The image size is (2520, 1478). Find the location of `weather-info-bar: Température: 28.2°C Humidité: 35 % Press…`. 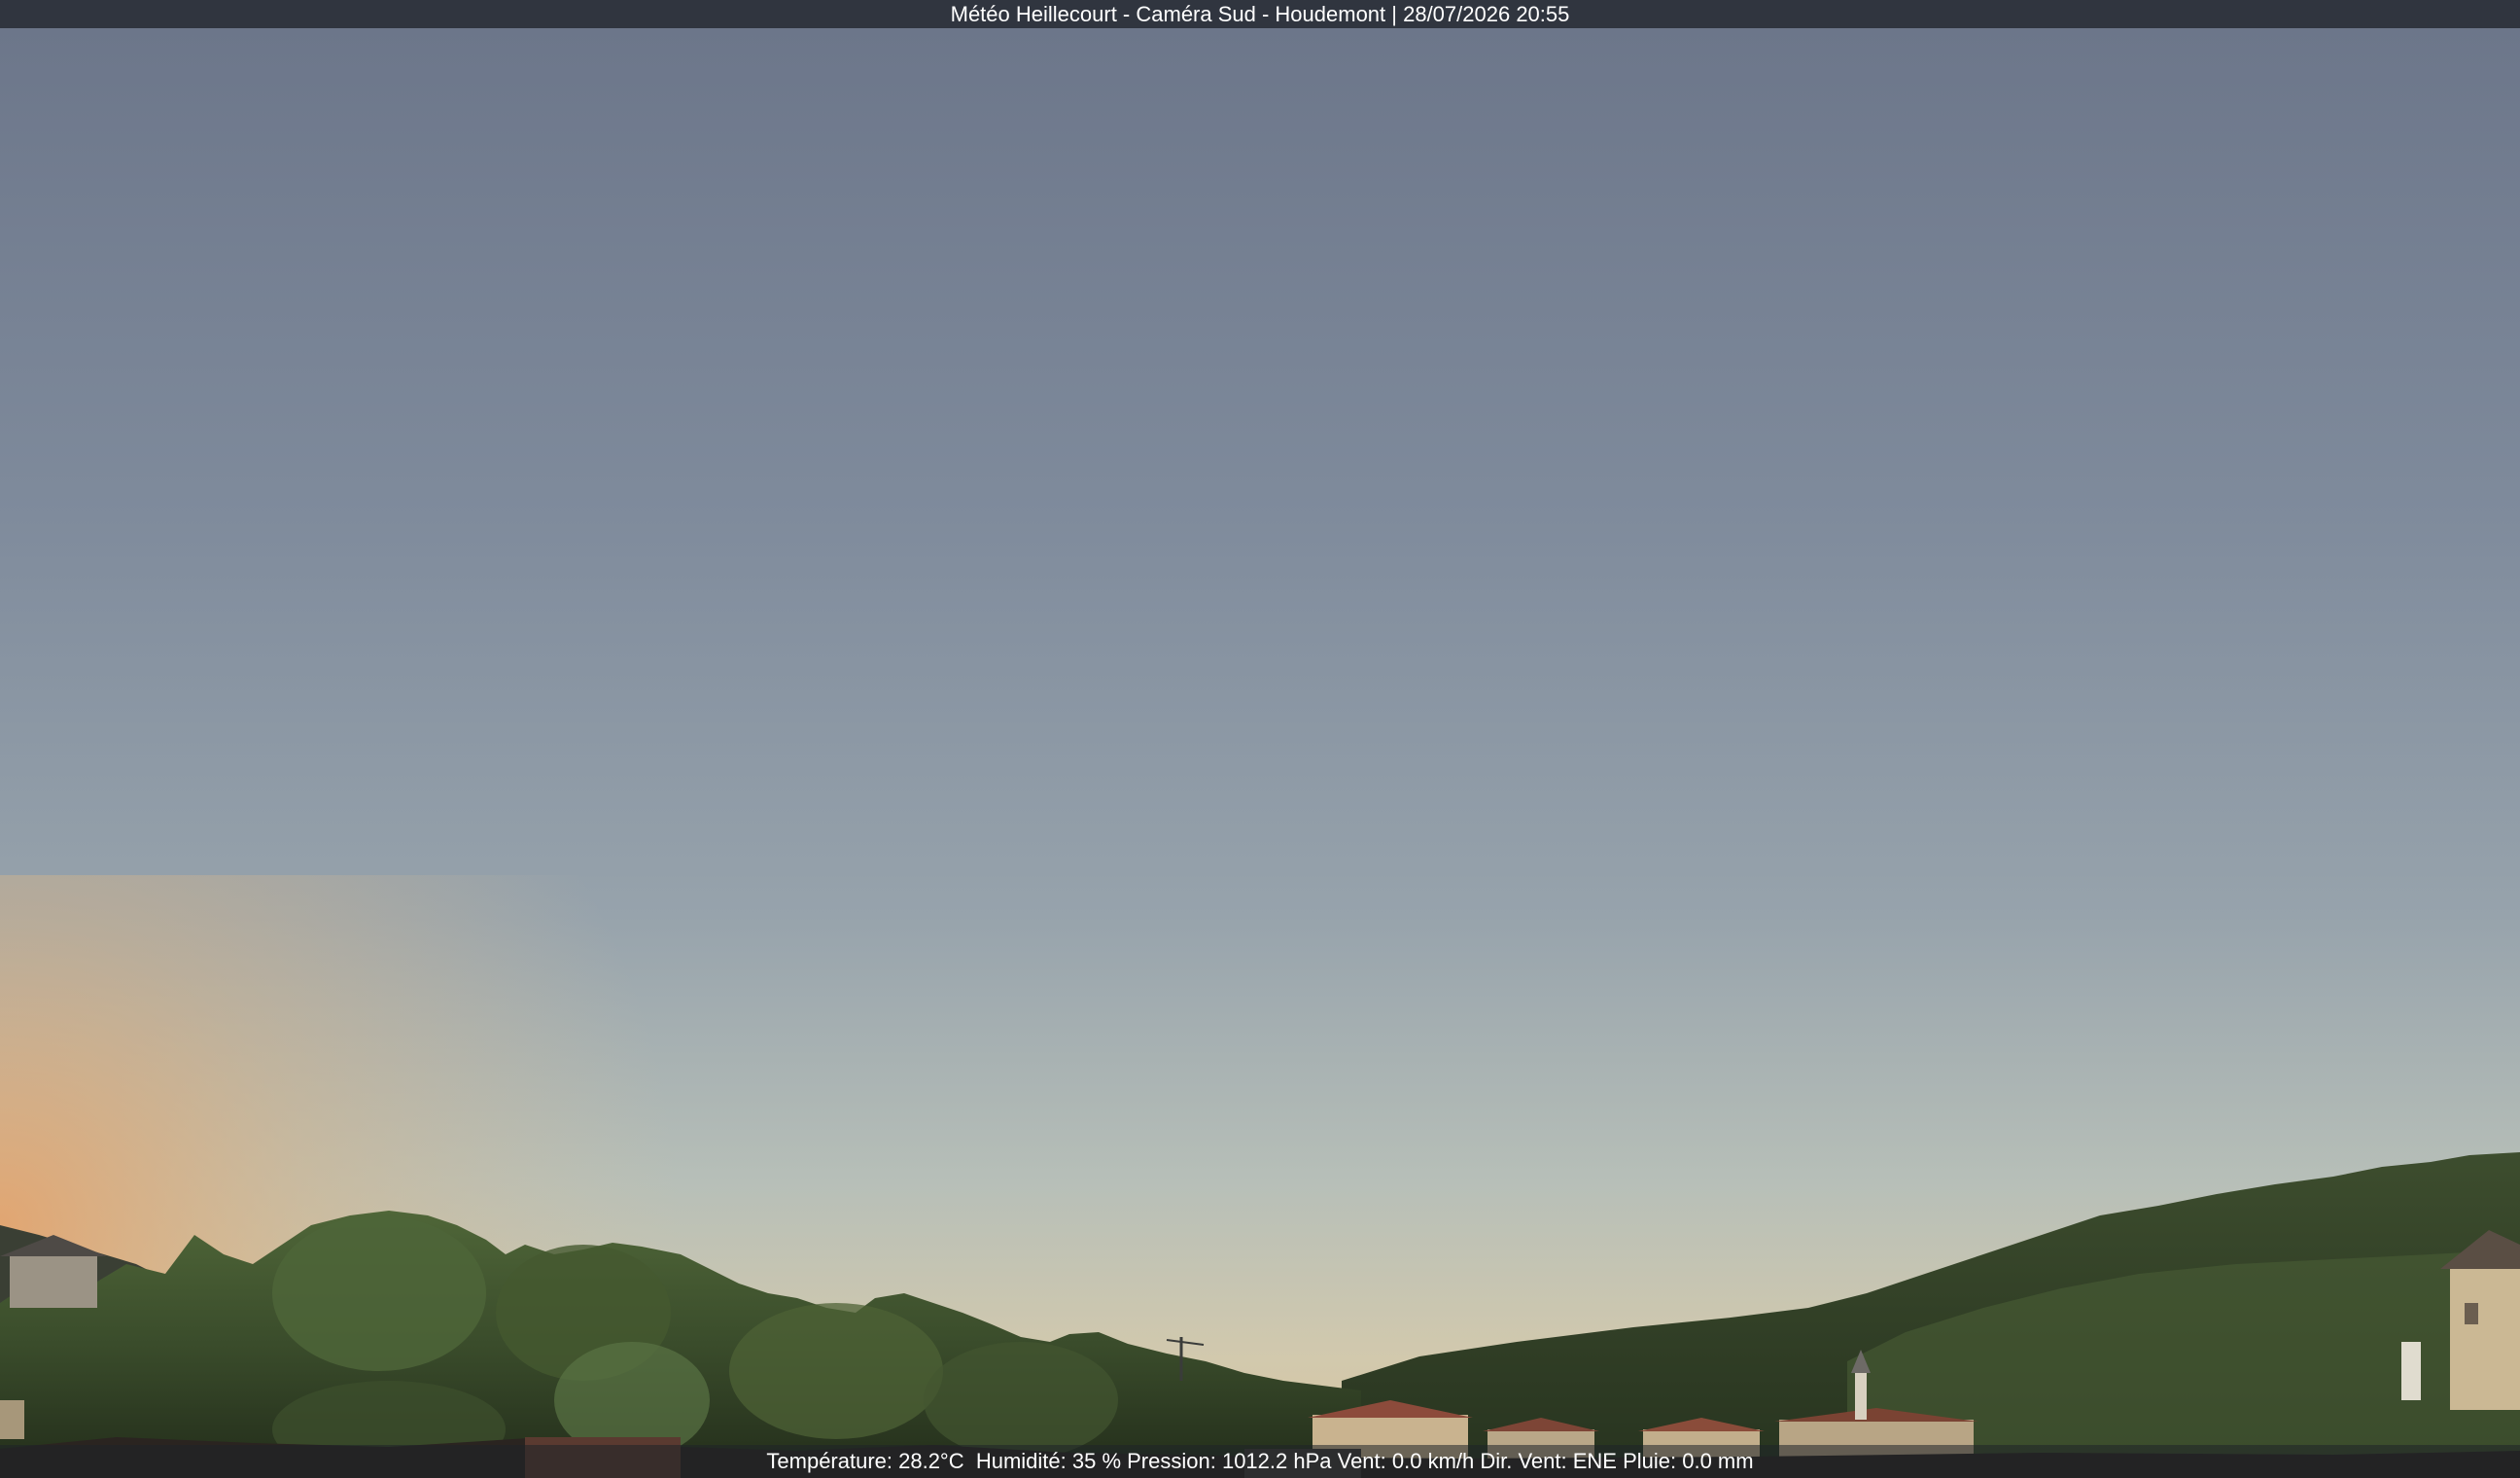

weather-info-bar: Température: 28.2°C Humidité: 35 % Press… is located at coordinates (1260, 1461).